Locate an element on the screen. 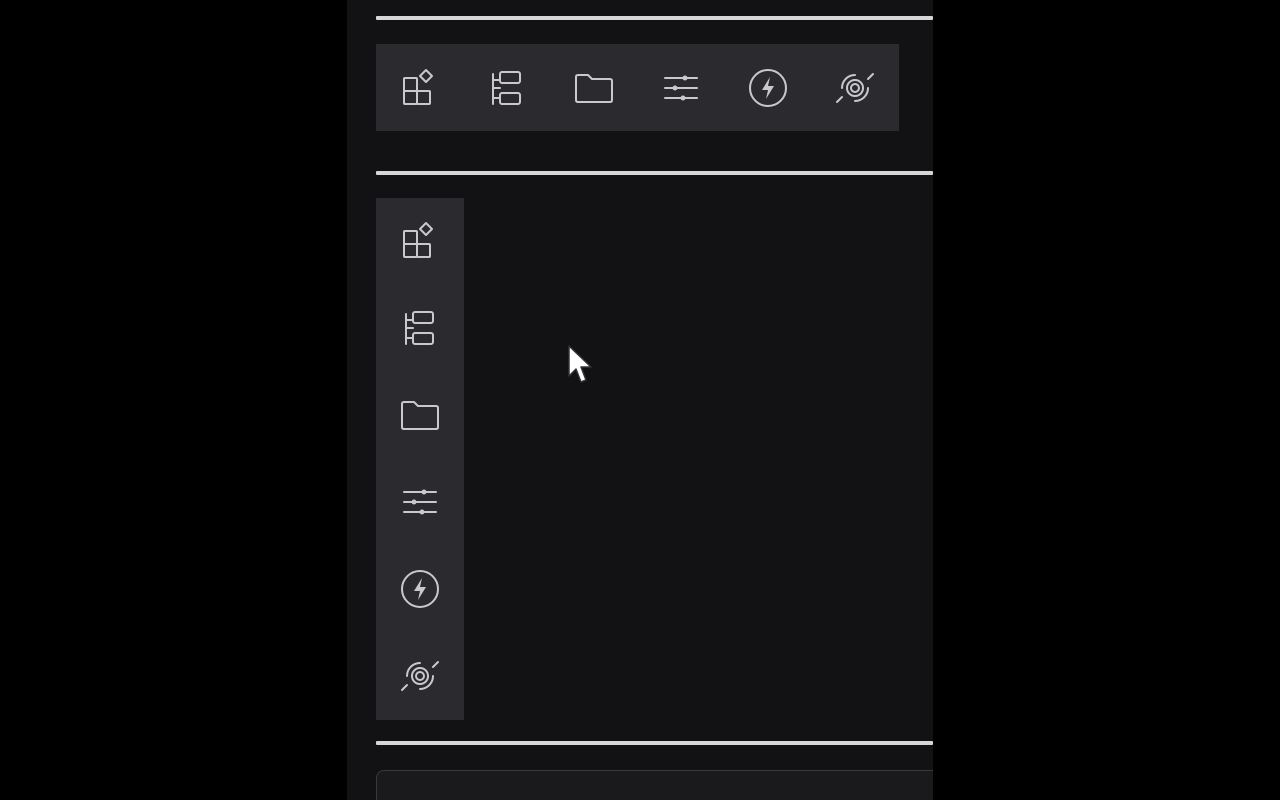 The image size is (1280, 800). bottom-panel is located at coordinates (654, 785).